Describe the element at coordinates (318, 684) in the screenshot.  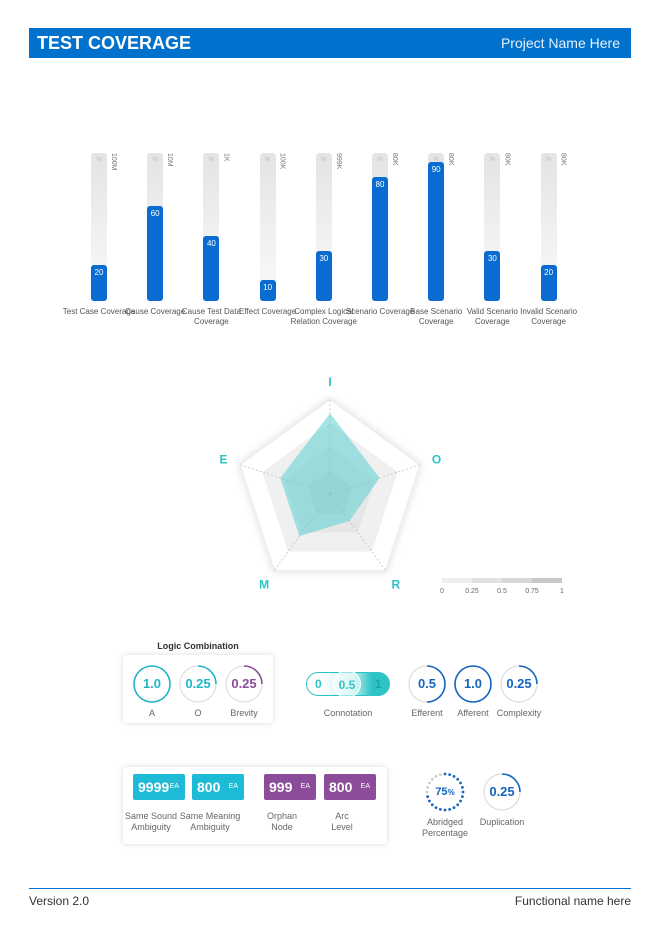
I see `connotation-option-0: 0` at that location.